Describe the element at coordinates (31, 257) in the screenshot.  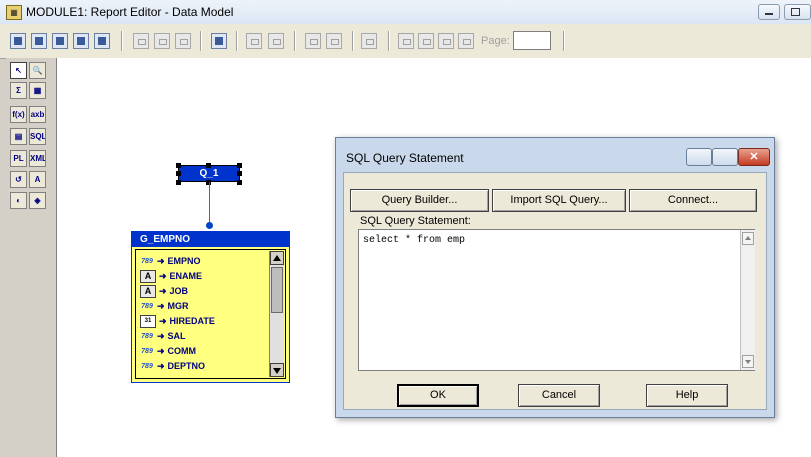
I see `tool-palette: ↖ 🔍 Σ ▦ f(x) axb ▤ SQL PL XML ↺ A ◐ ◈` at that location.